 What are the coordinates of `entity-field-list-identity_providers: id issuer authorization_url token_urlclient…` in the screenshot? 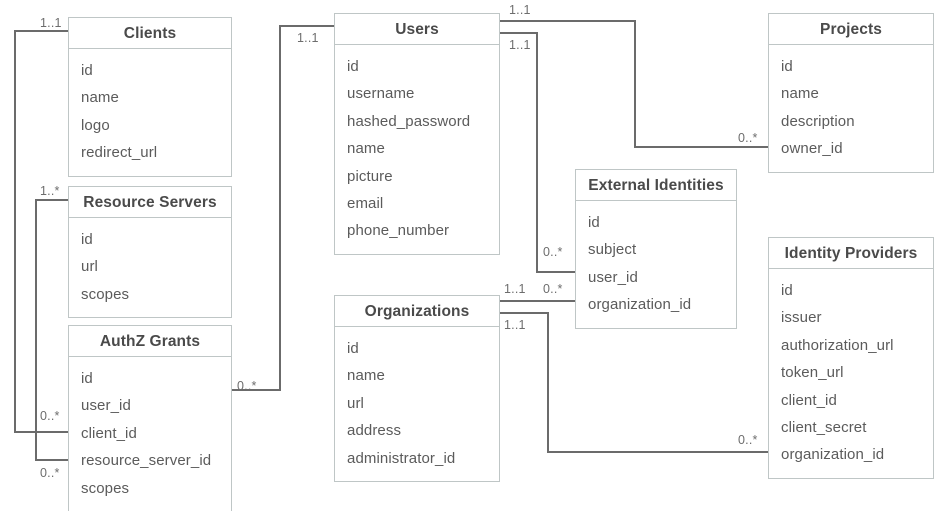 It's located at (851, 373).